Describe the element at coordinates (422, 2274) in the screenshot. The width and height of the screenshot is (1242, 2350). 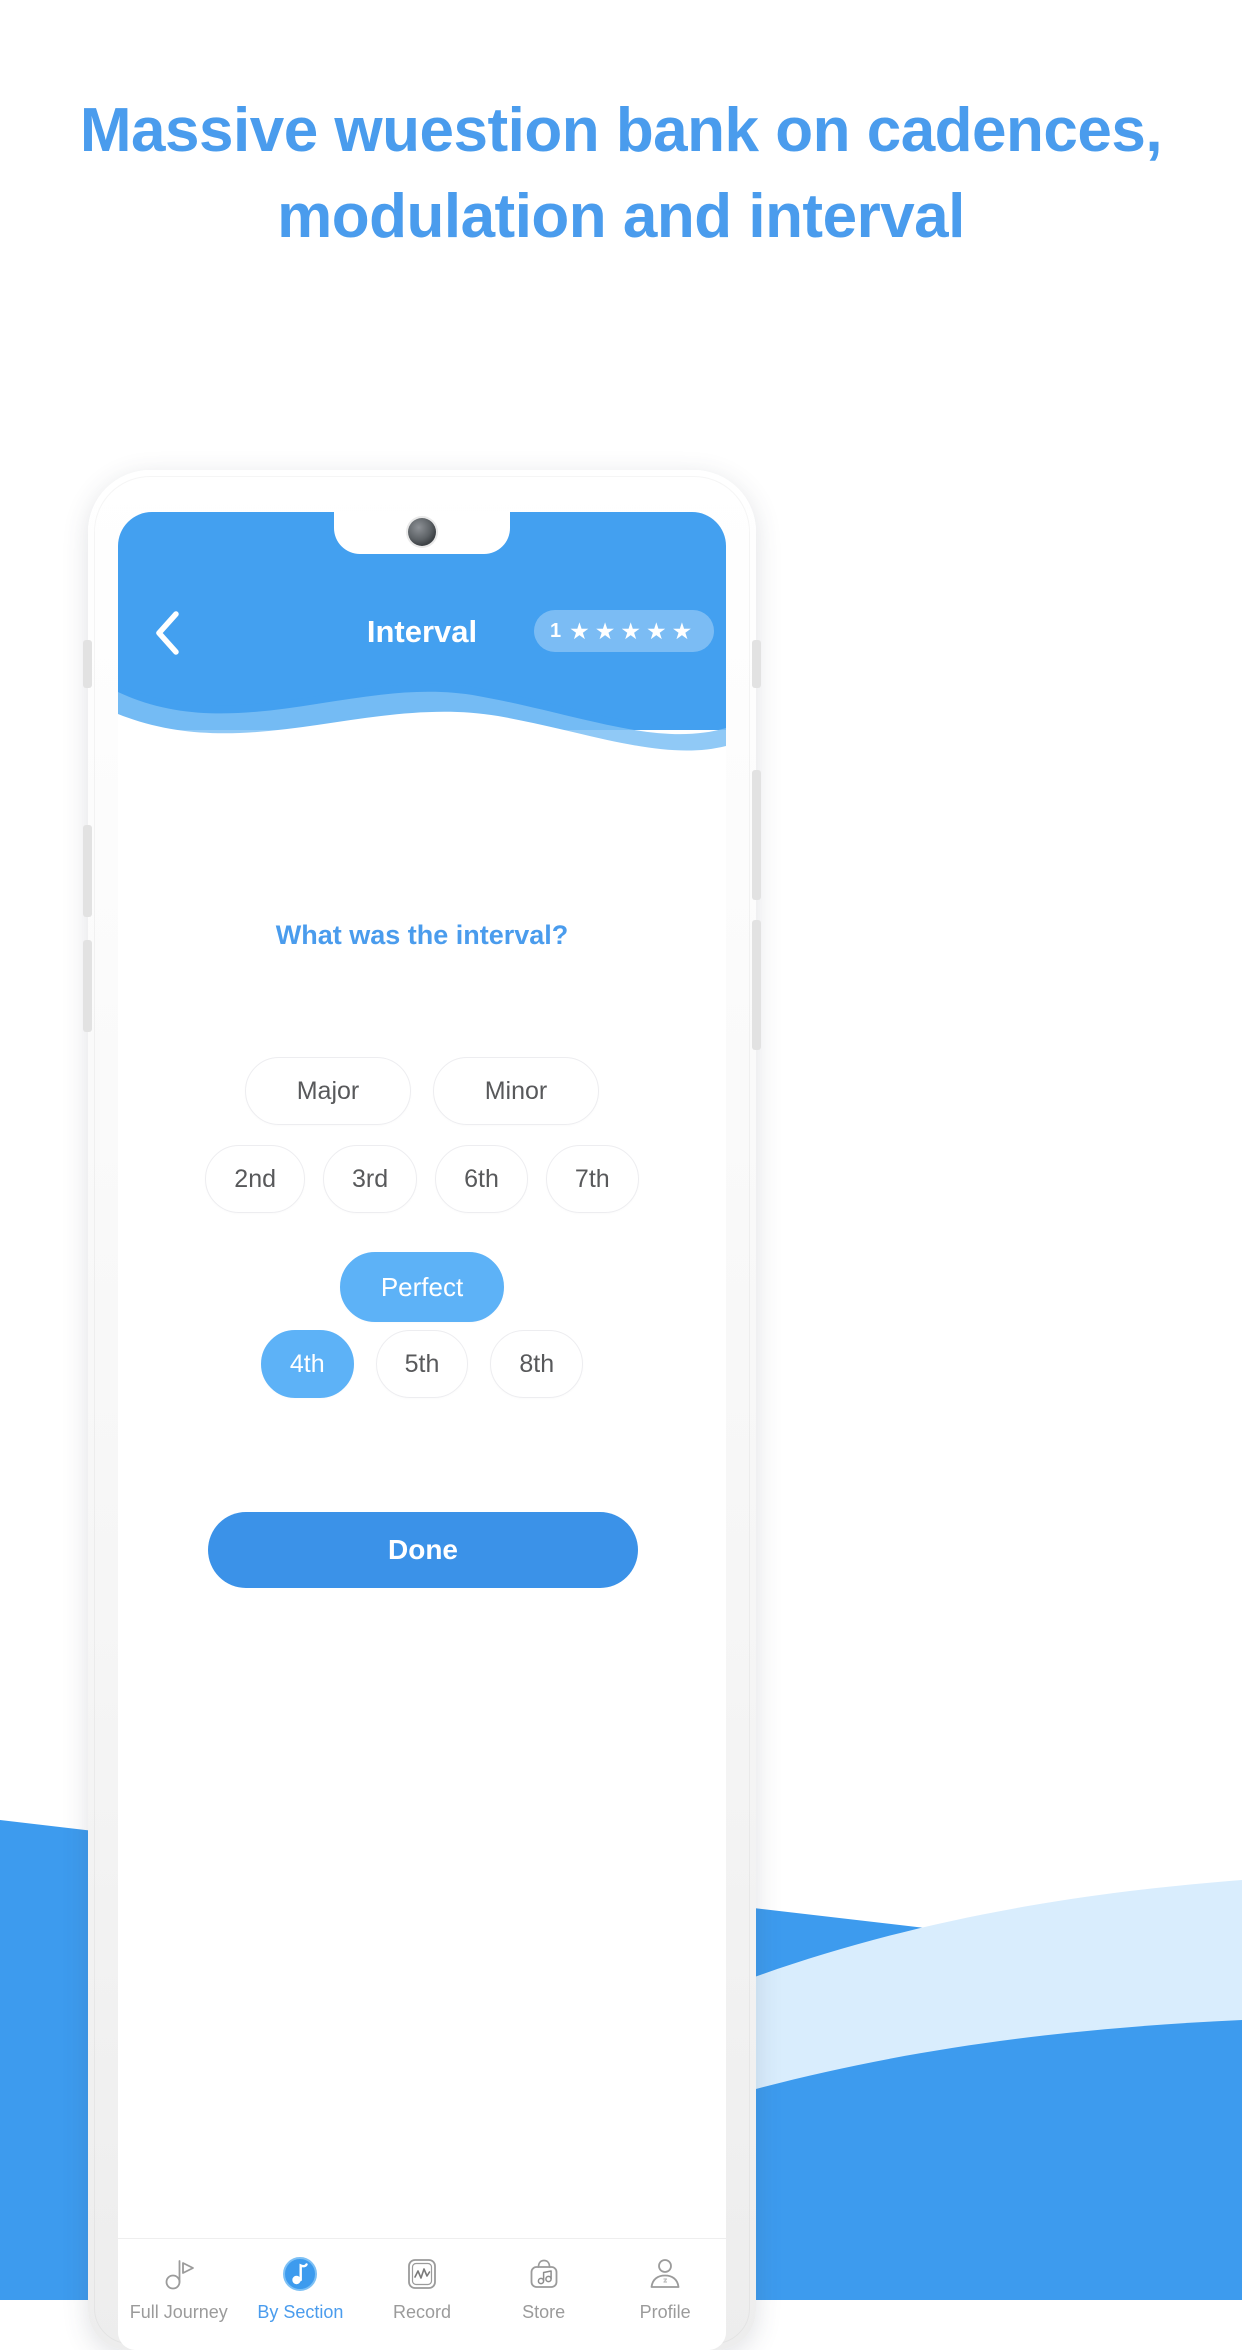
I see `waveform-square-icon` at that location.